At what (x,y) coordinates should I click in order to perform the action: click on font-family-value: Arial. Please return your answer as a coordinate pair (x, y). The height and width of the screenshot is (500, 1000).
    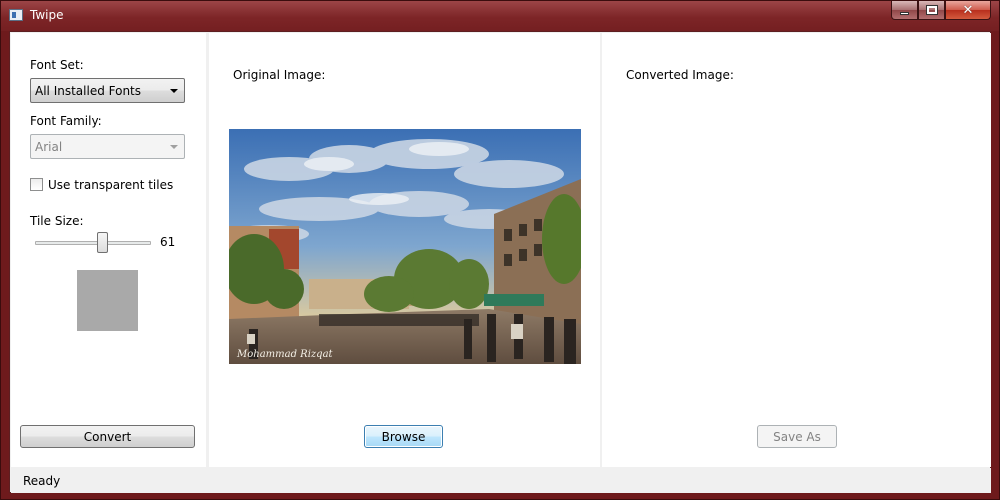
    Looking at the image, I should click on (49, 147).